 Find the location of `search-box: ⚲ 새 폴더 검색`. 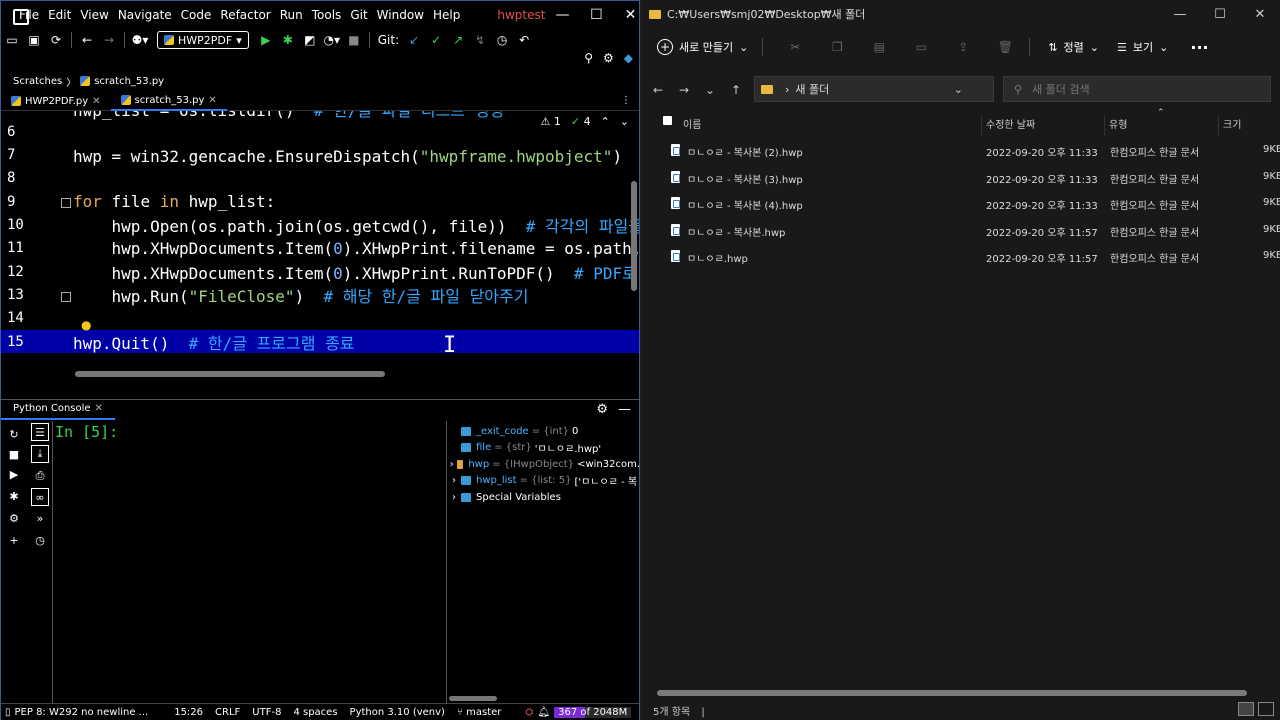

search-box: ⚲ 새 폴더 검색 is located at coordinates (1137, 89).